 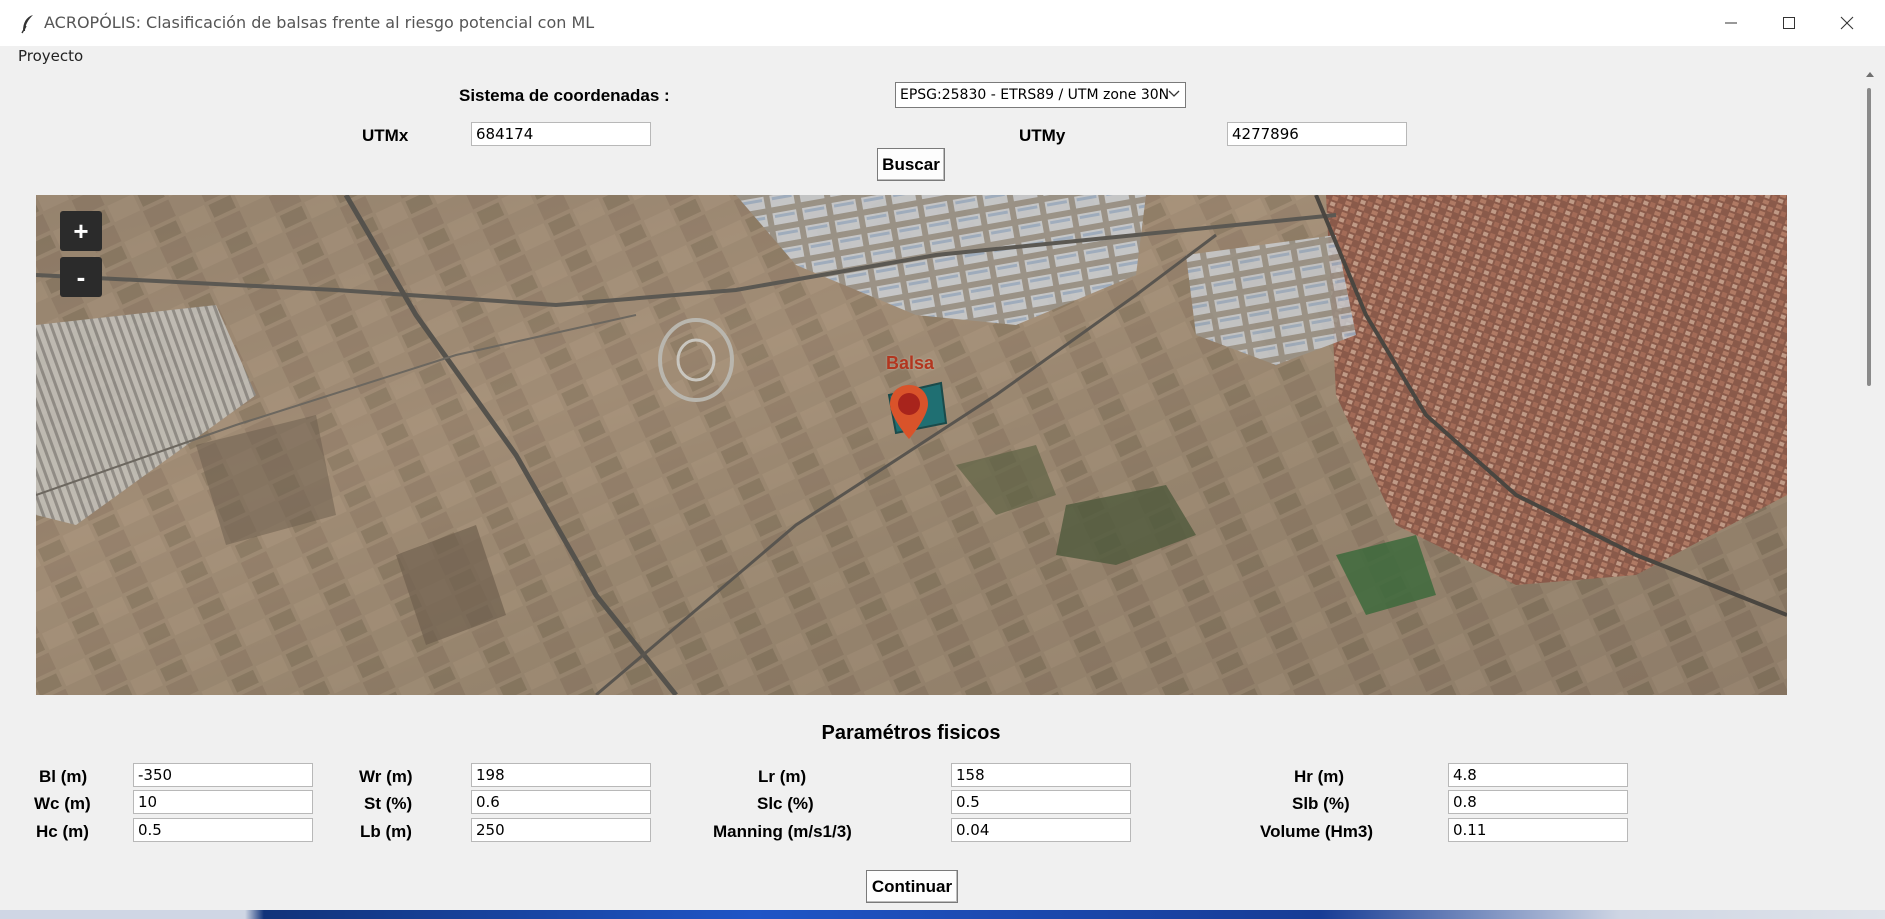 What do you see at coordinates (1041, 775) in the screenshot?
I see `param-input-lr: 158` at bounding box center [1041, 775].